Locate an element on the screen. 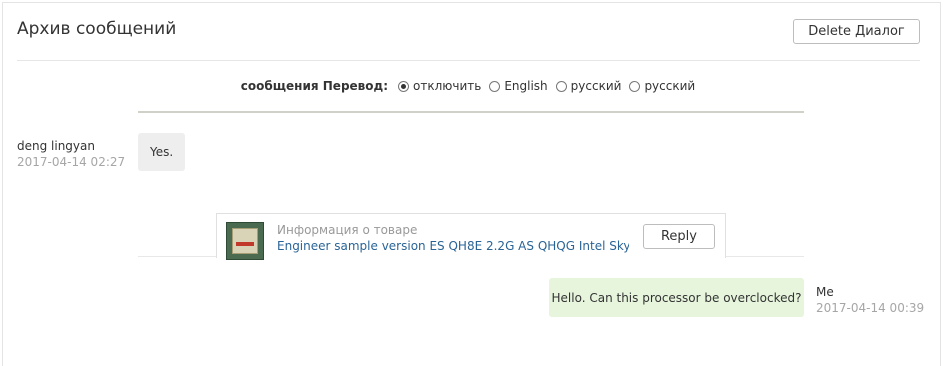 This screenshot has height=366, width=944. translation-divider is located at coordinates (471, 112).